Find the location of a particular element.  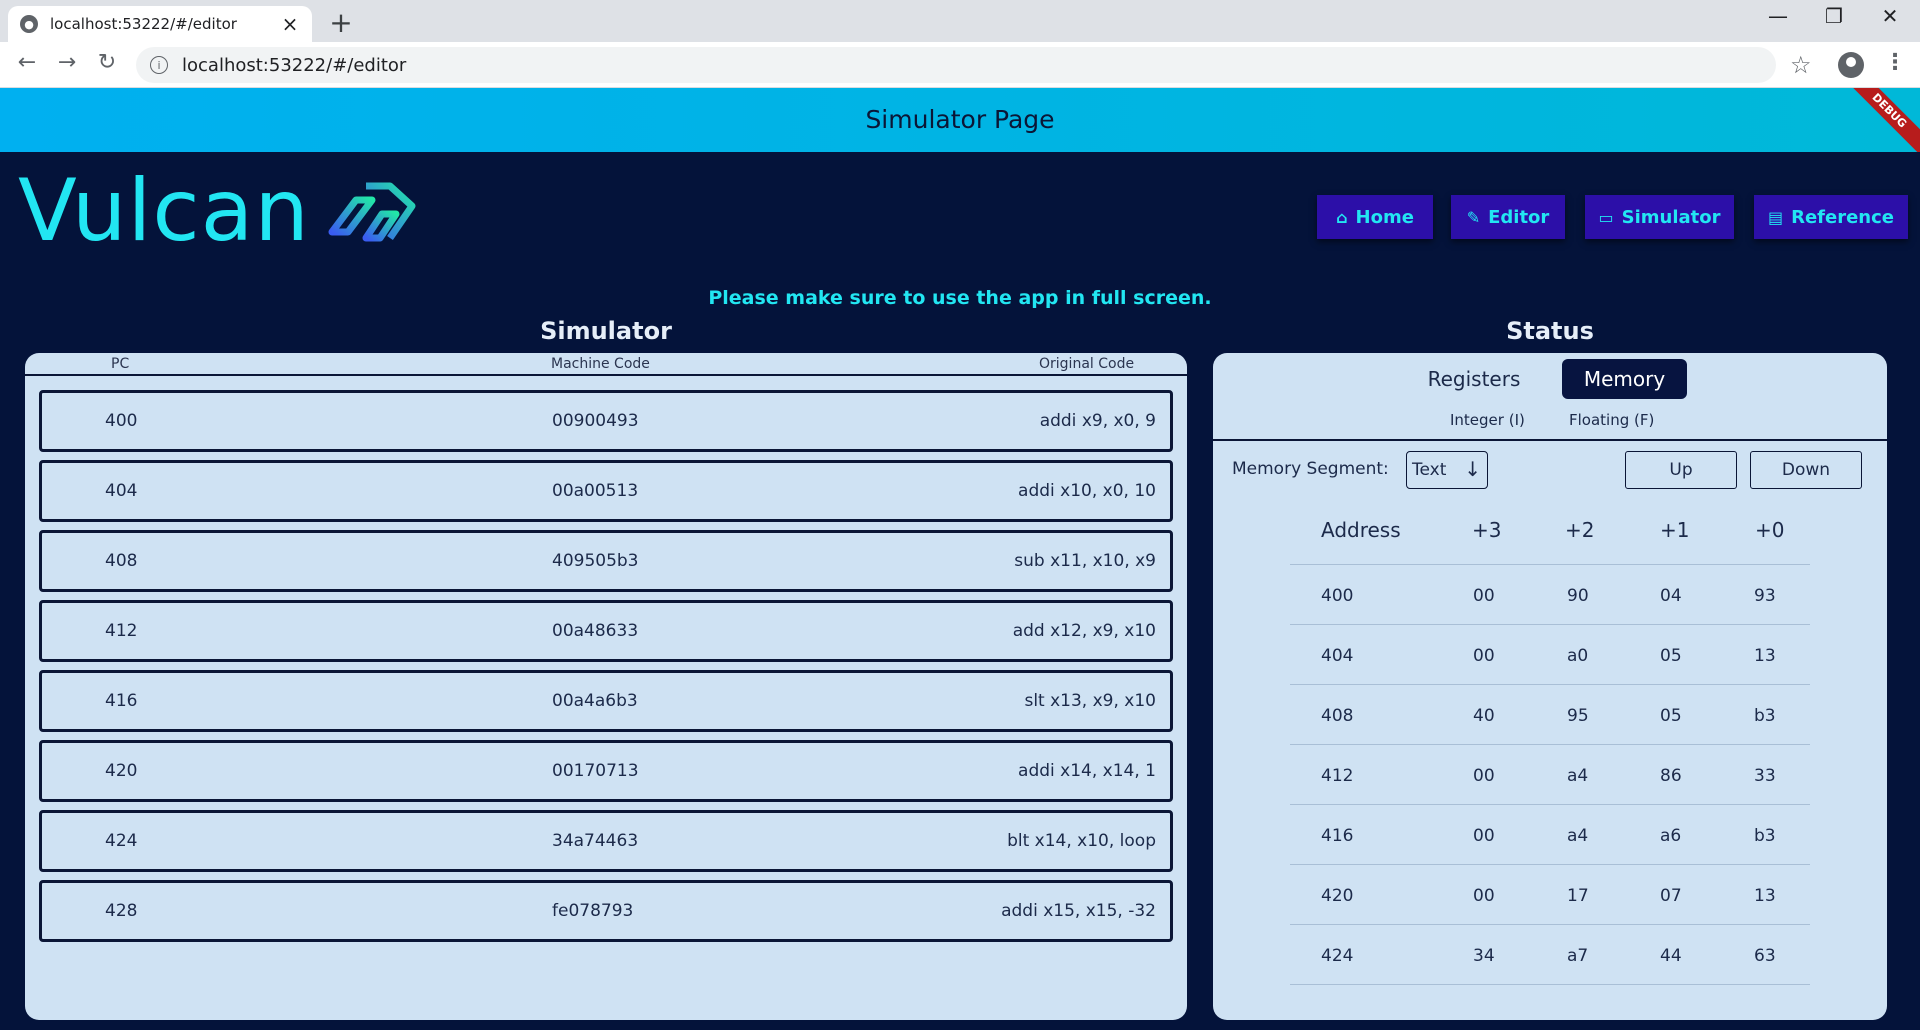

memory-row: 404 00 a0 05 13 is located at coordinates (1550, 654).